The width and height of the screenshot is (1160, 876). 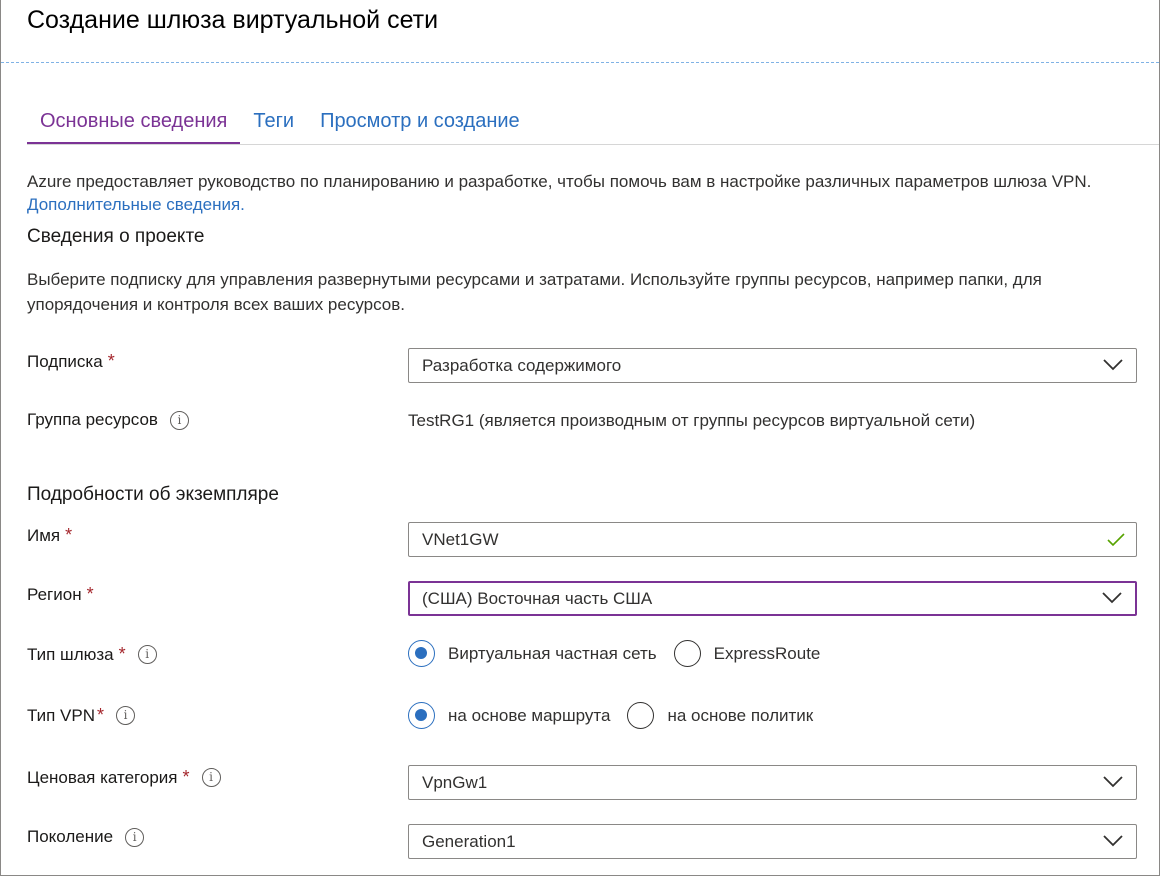 What do you see at coordinates (552, 653) in the screenshot?
I see `radio-label: Виртуальная частная сеть` at bounding box center [552, 653].